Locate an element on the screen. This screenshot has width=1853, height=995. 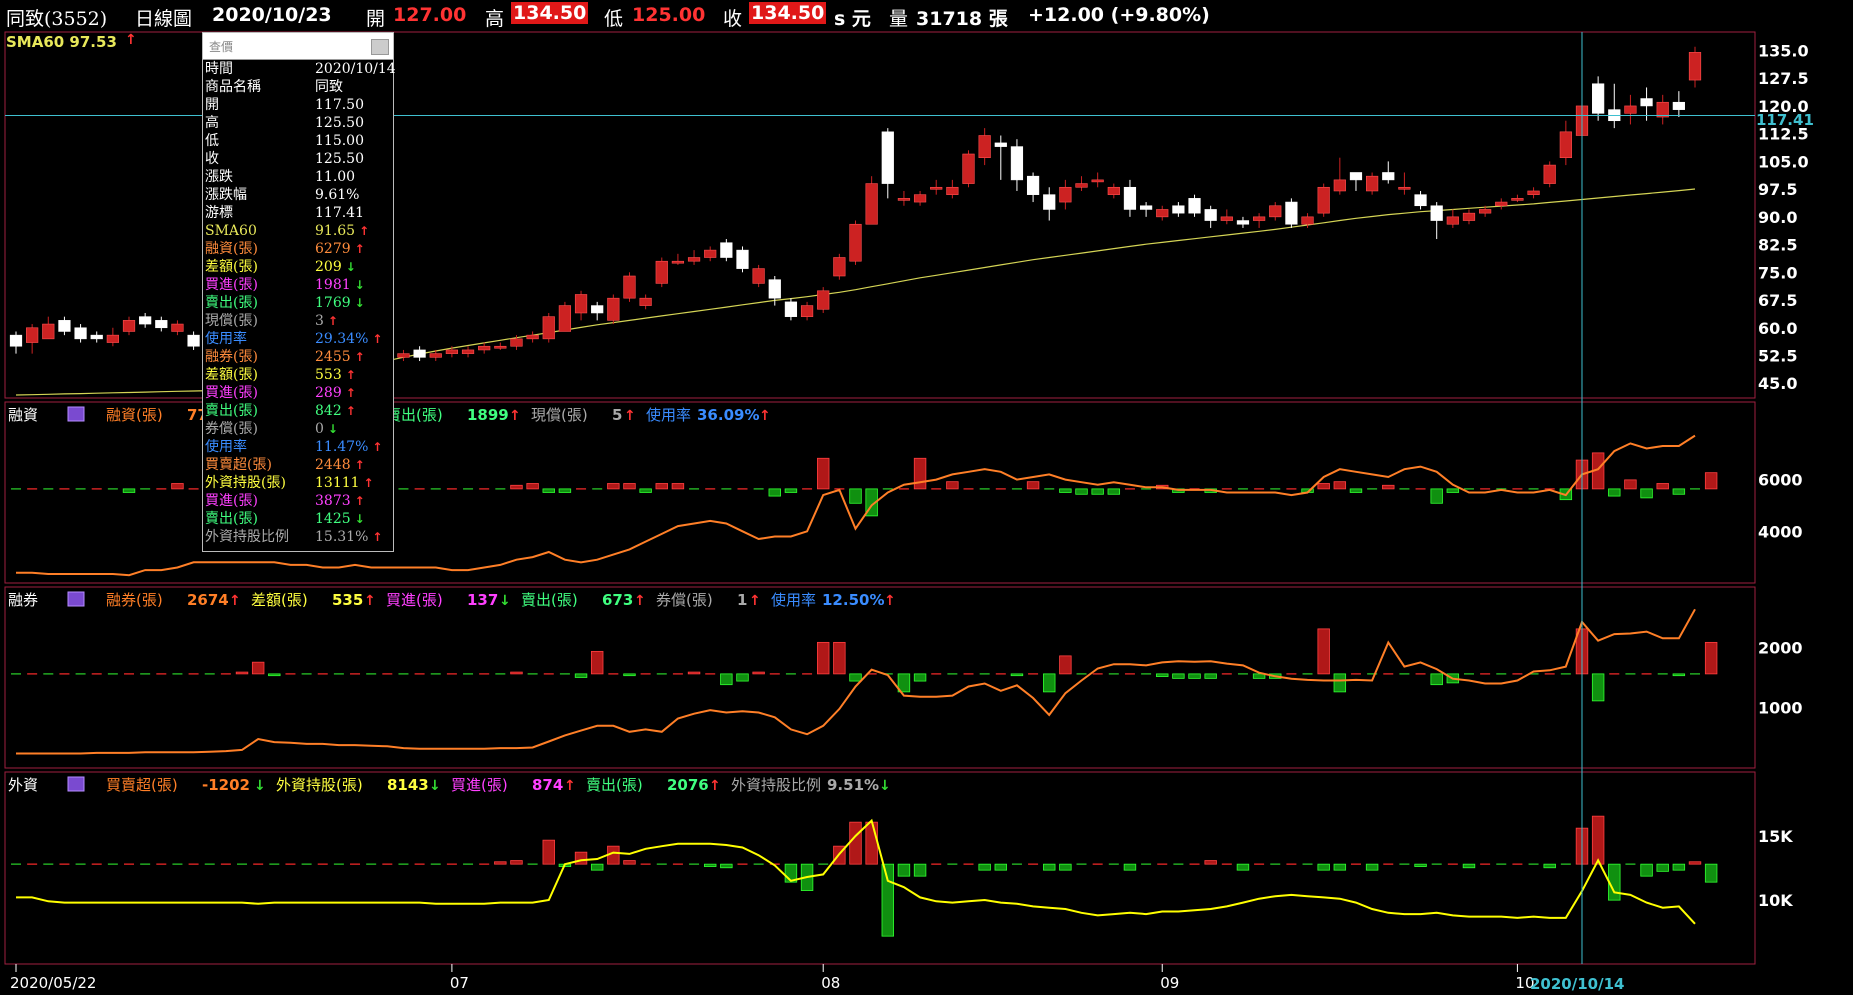
tooltip-value: 9.61% is located at coordinates (337, 195).